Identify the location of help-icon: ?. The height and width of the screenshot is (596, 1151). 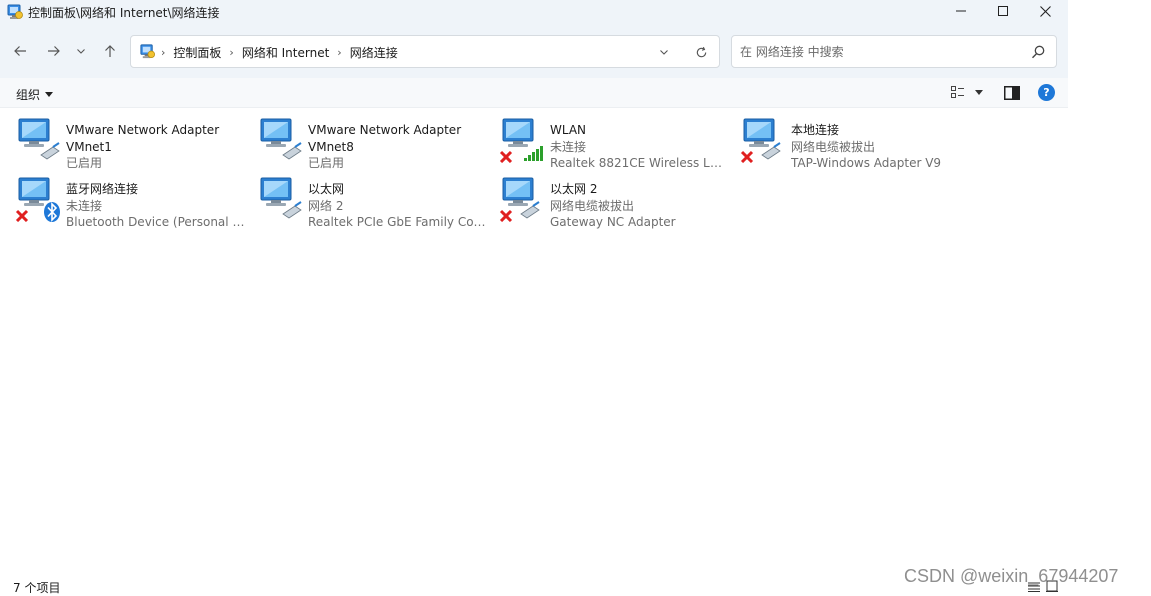
(1046, 92).